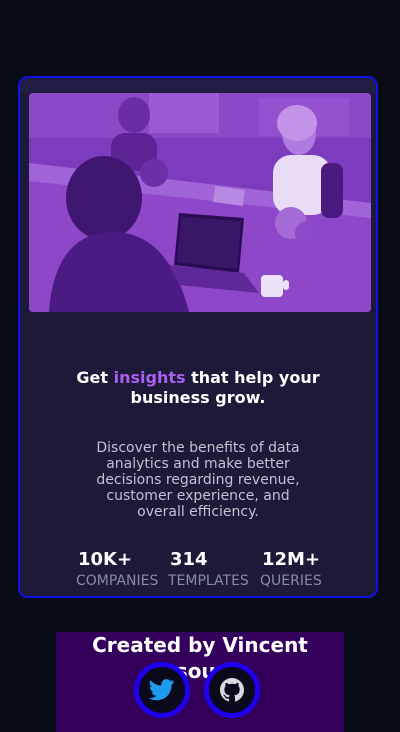 Image resolution: width=400 pixels, height=732 pixels. I want to click on twitter-icon, so click(162, 690).